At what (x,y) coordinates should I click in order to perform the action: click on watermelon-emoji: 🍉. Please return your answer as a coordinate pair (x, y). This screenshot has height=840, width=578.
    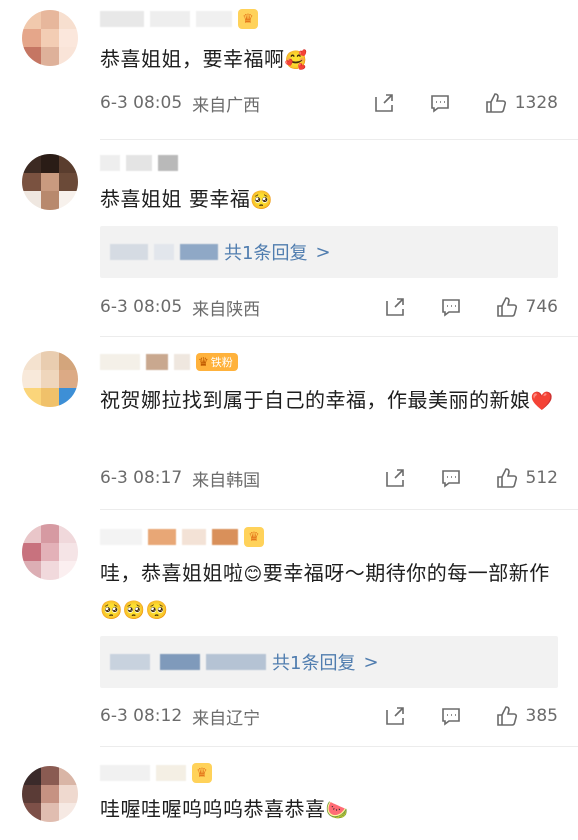
    Looking at the image, I should click on (337, 810).